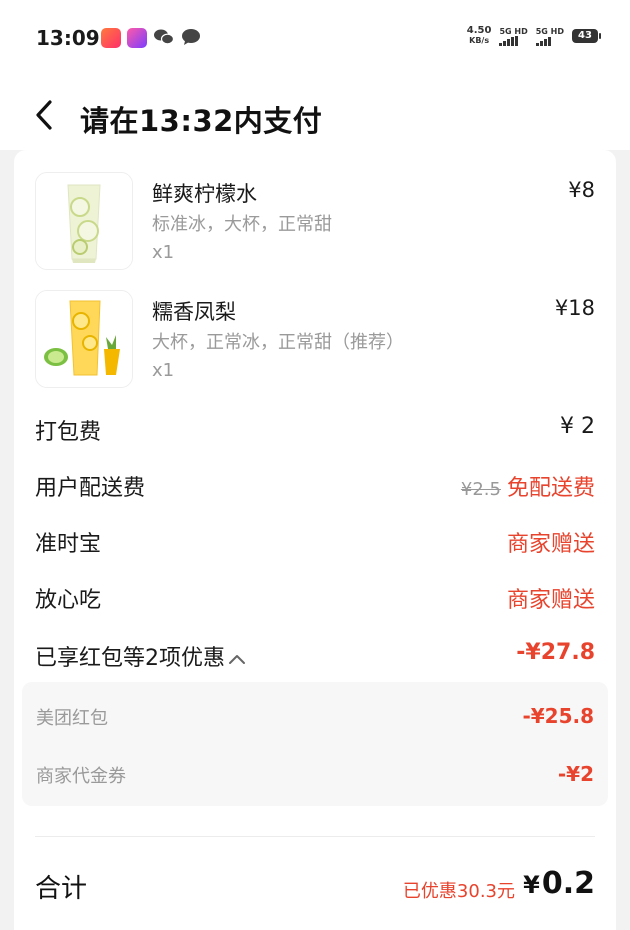  Describe the element at coordinates (479, 40) in the screenshot. I see `network-speed-unit: KB/s` at that location.